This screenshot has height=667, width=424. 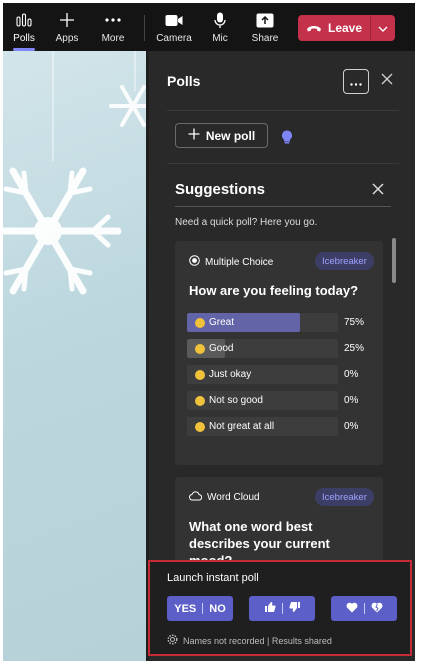 I want to click on poll-option: Just okay 0%, so click(x=283, y=374).